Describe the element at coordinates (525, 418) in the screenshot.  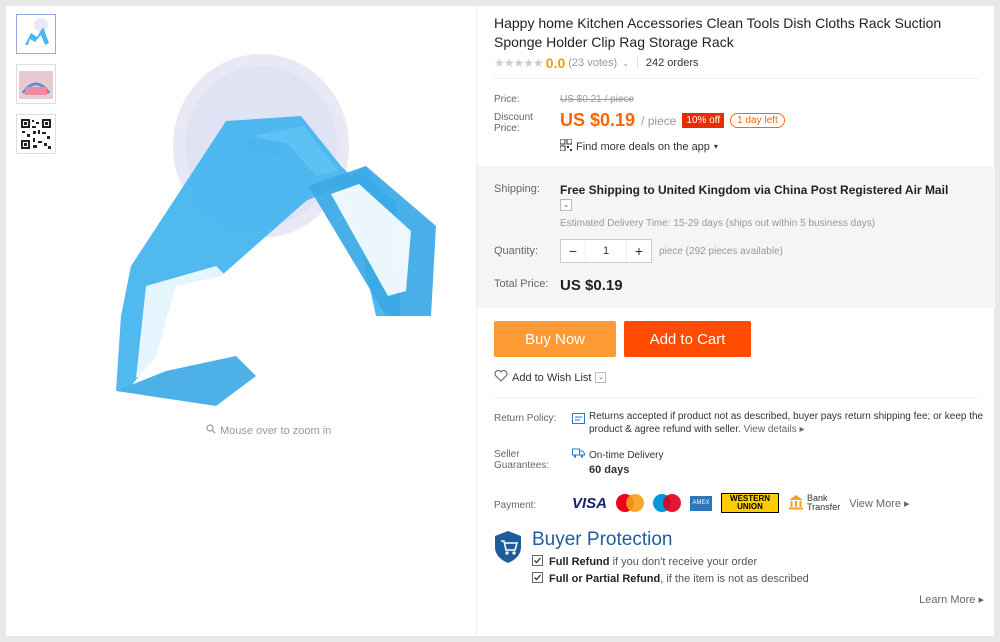
I see `return-policy-label: Return Policy:` at that location.